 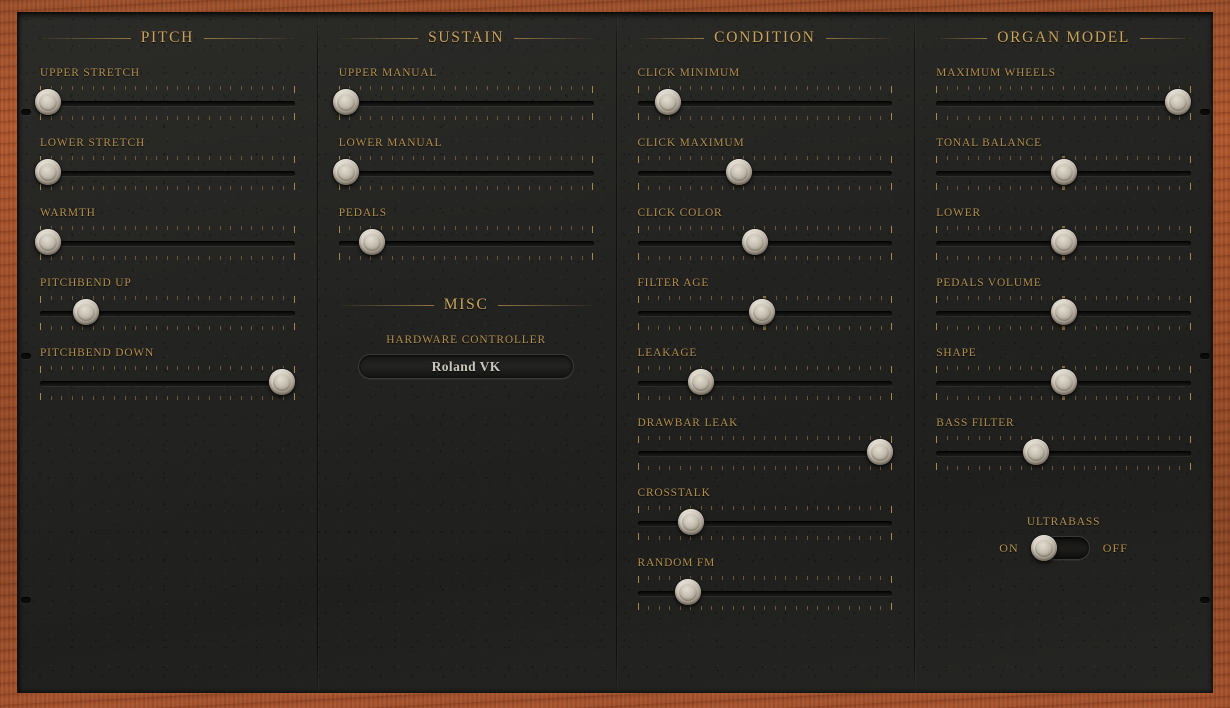 What do you see at coordinates (466, 366) in the screenshot?
I see `hardware-controller-dropdown: Roland VK` at bounding box center [466, 366].